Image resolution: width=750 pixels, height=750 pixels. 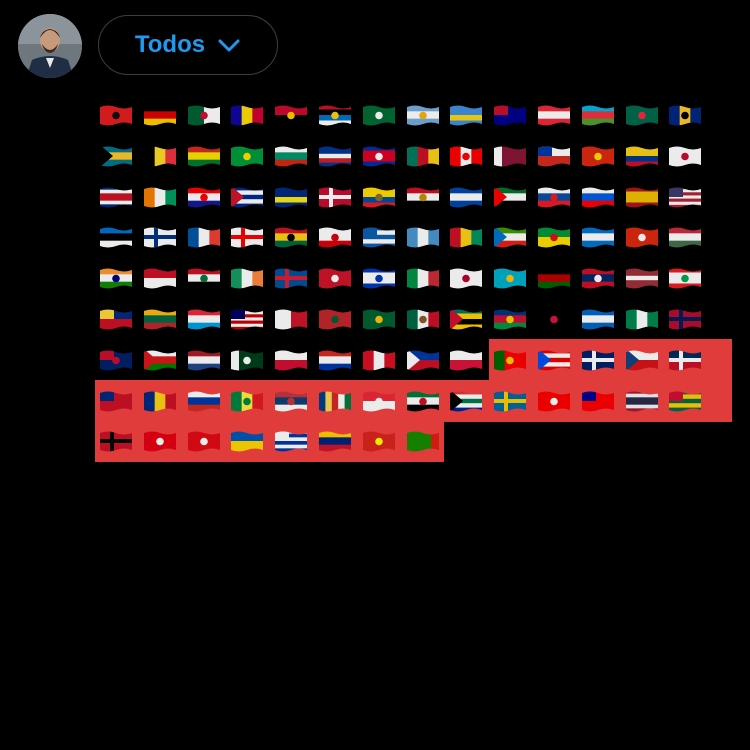 I want to click on flag-greece-icon, so click(x=378, y=237).